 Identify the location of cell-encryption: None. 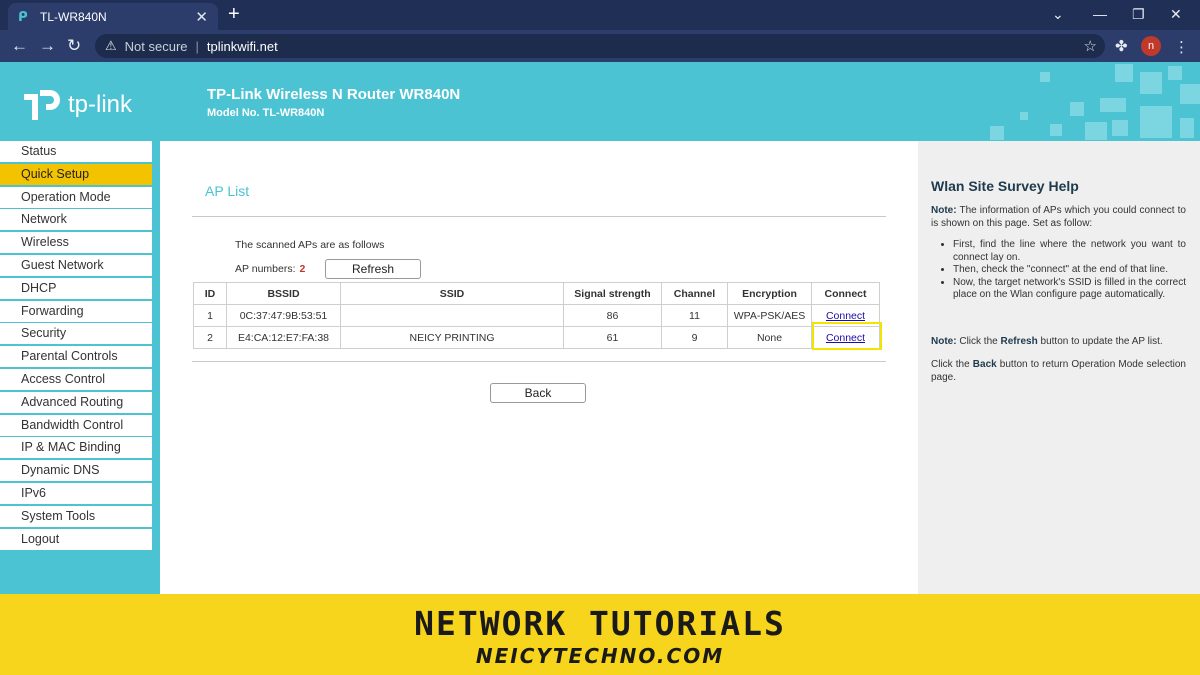
(769, 337).